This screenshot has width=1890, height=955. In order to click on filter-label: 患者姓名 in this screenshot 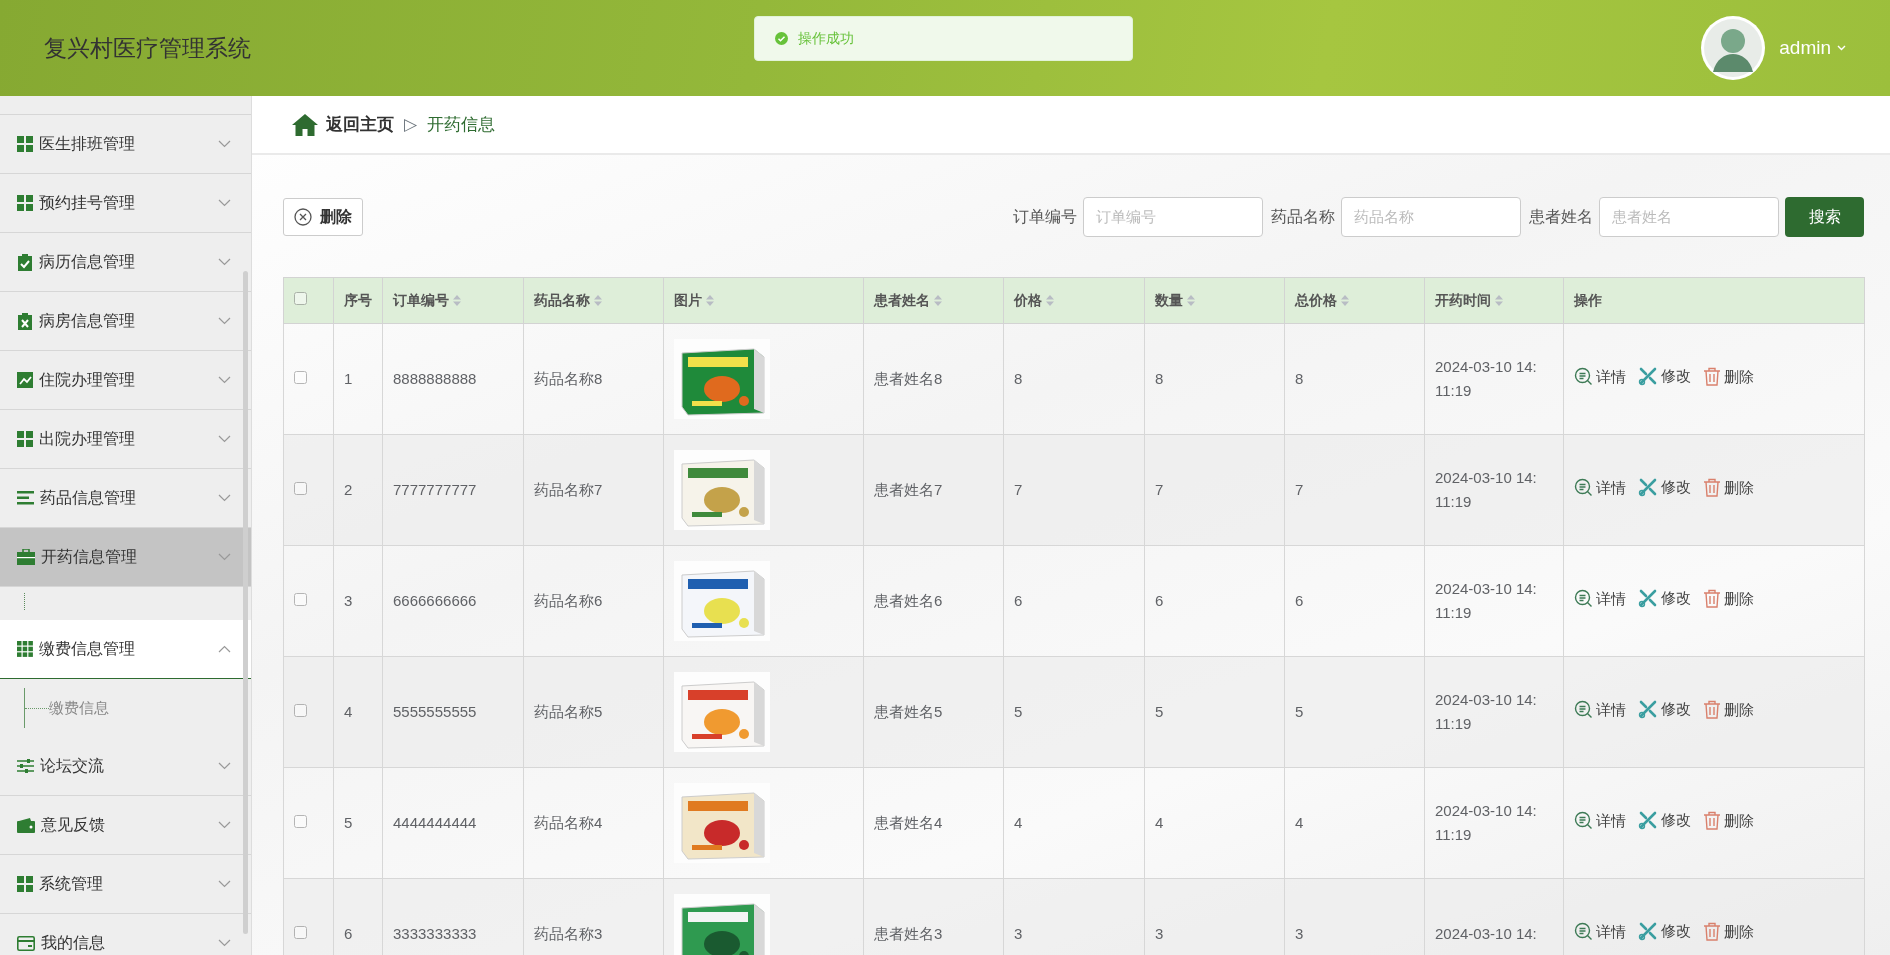, I will do `click(1561, 216)`.